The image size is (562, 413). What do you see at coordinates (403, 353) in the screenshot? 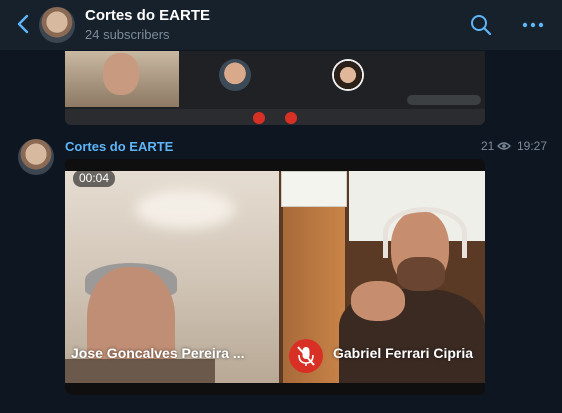
I see `participant-name-right: Gabriel Ferrari Cipria` at bounding box center [403, 353].